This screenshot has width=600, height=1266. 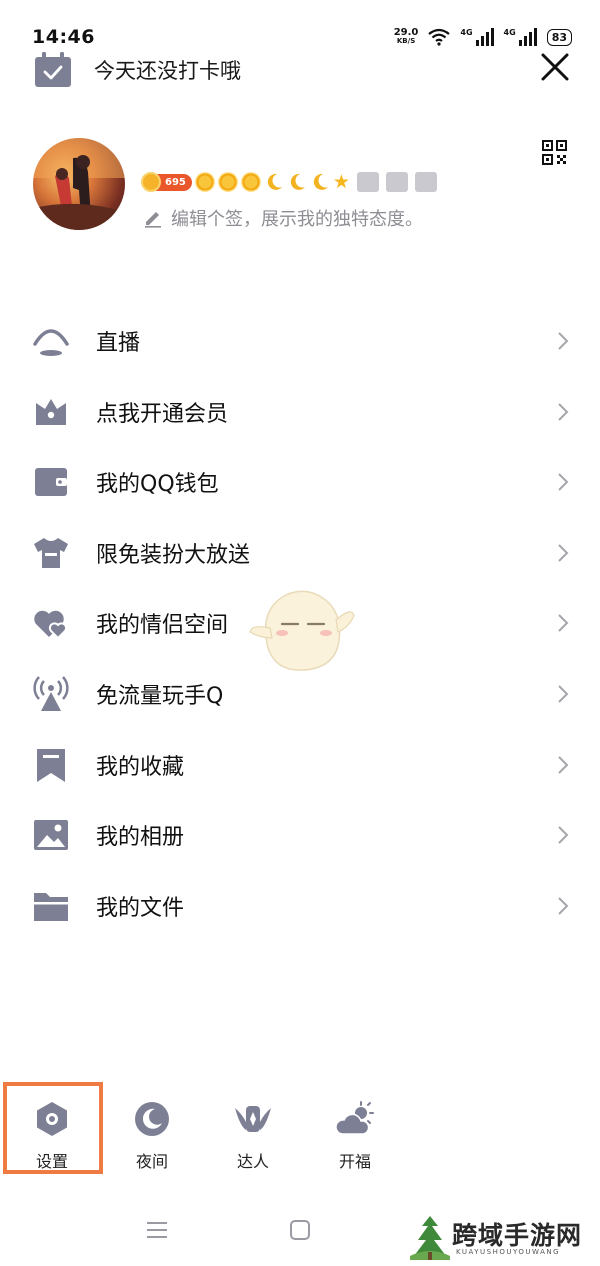 I want to click on signal-tower-icon, so click(x=51, y=693).